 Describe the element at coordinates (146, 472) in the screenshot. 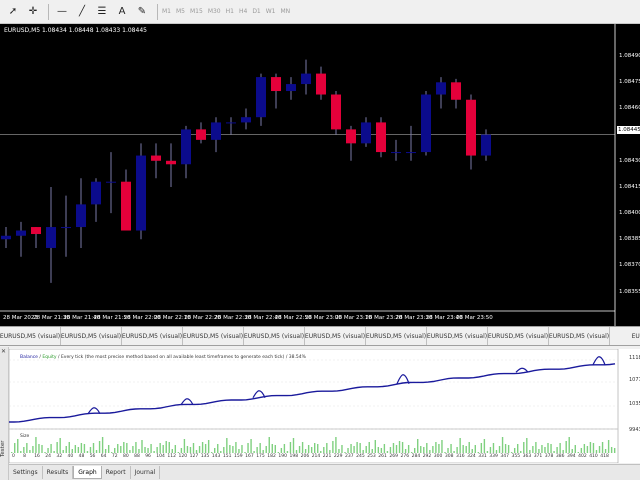

I see `tester-tab-journal: Journal` at that location.